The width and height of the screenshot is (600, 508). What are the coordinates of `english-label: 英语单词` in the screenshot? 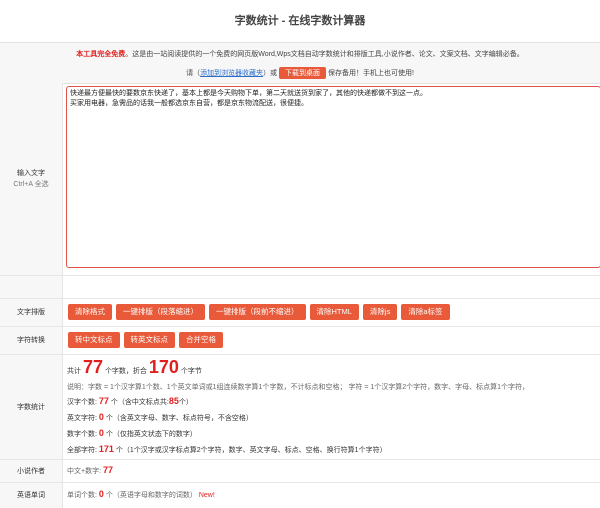 It's located at (31, 495).